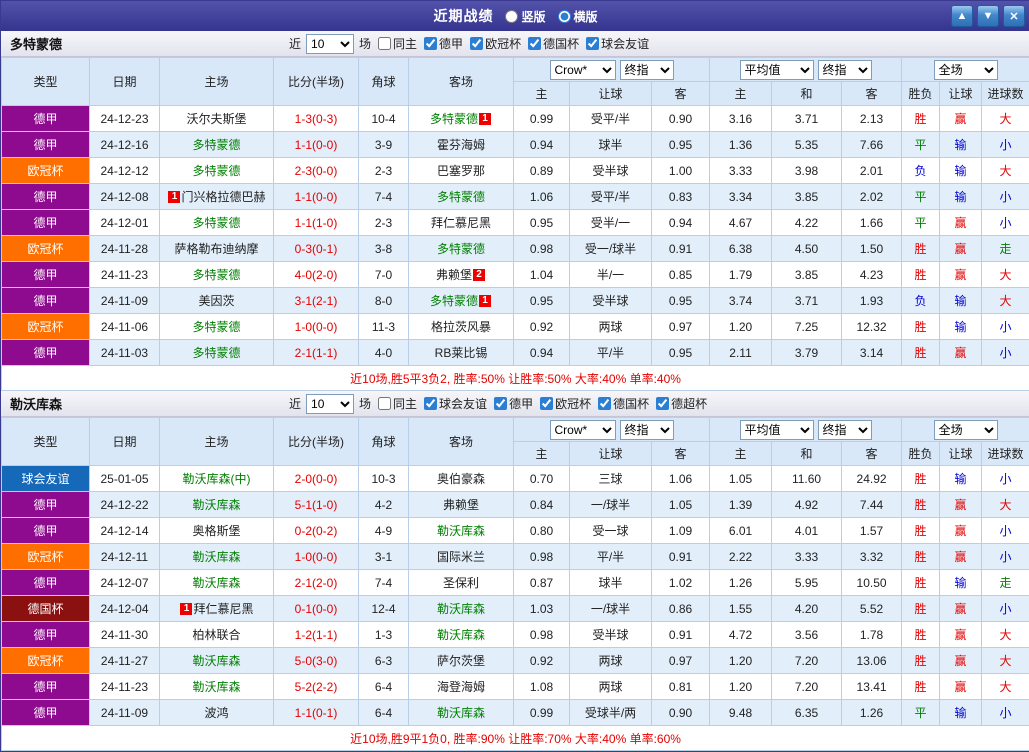  What do you see at coordinates (316, 145) in the screenshot?
I see `match-score: 1-1(0-0)` at bounding box center [316, 145].